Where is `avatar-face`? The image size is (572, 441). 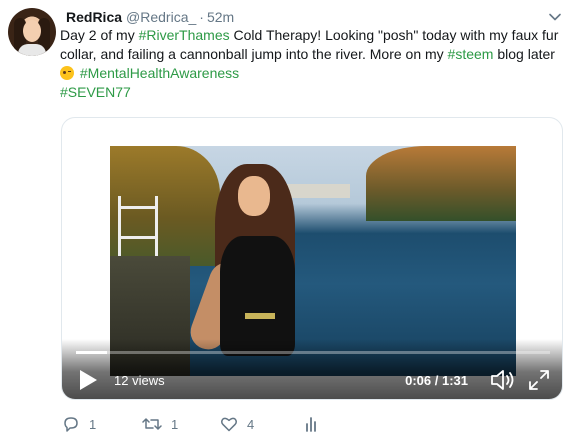
avatar-face is located at coordinates (32, 31).